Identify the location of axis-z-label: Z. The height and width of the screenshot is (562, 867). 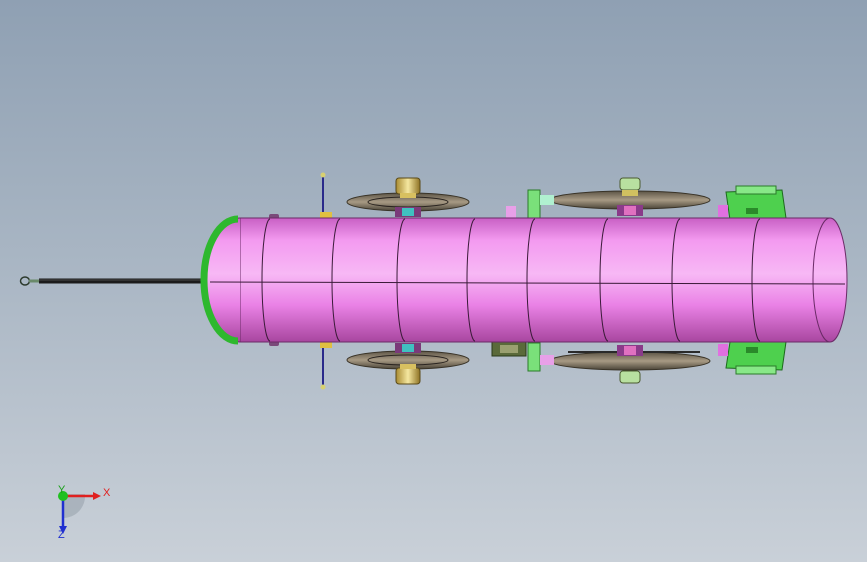
(61, 535).